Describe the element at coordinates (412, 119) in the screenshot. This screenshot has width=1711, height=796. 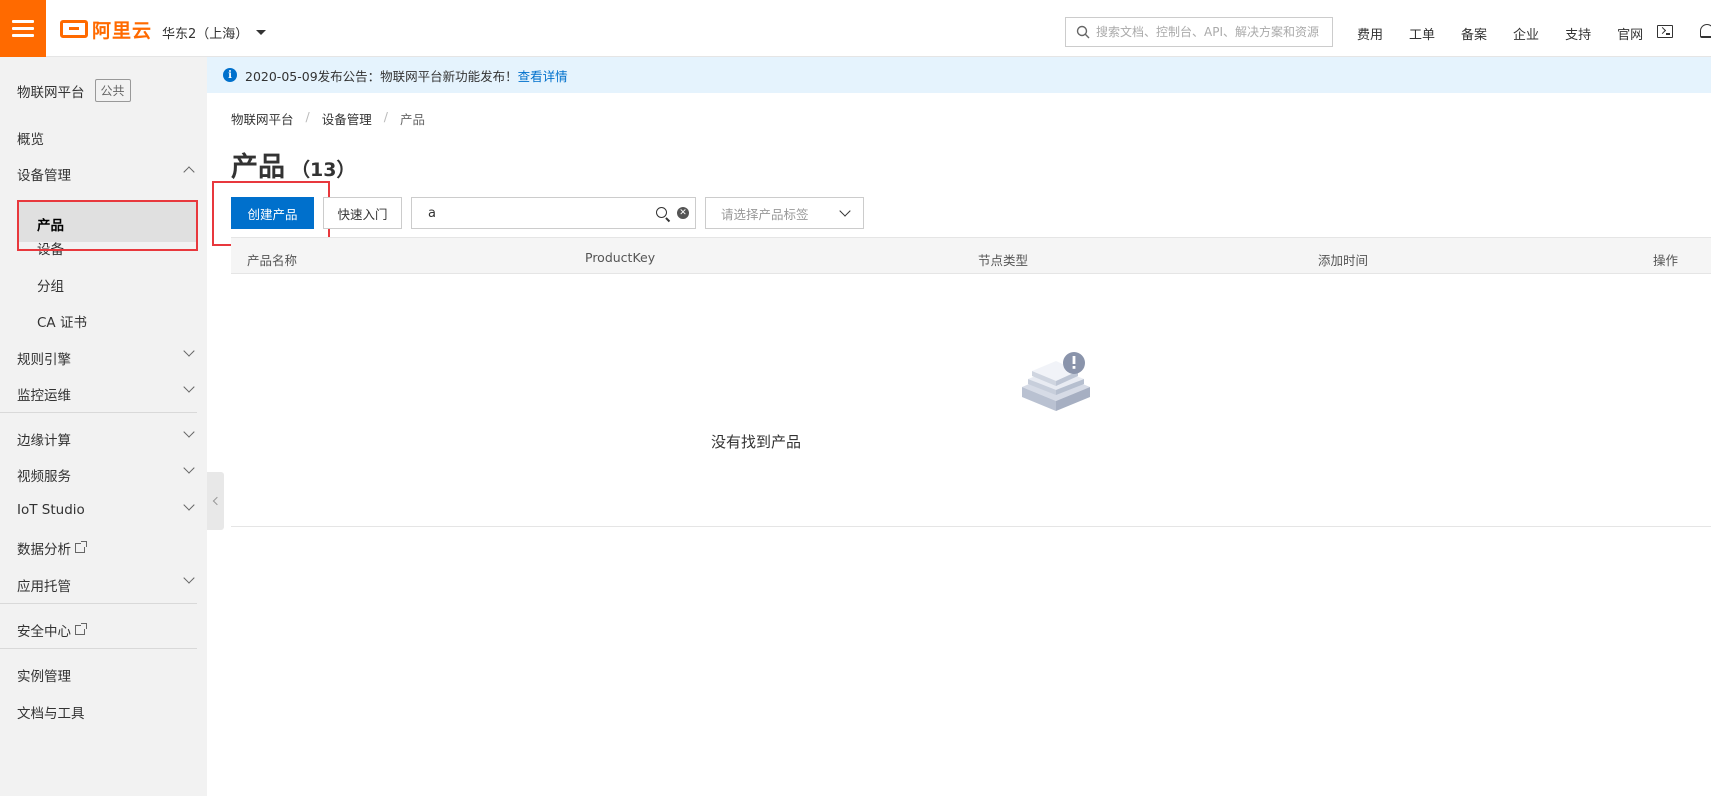
I see `breadcrumb-item-product: 产品` at that location.